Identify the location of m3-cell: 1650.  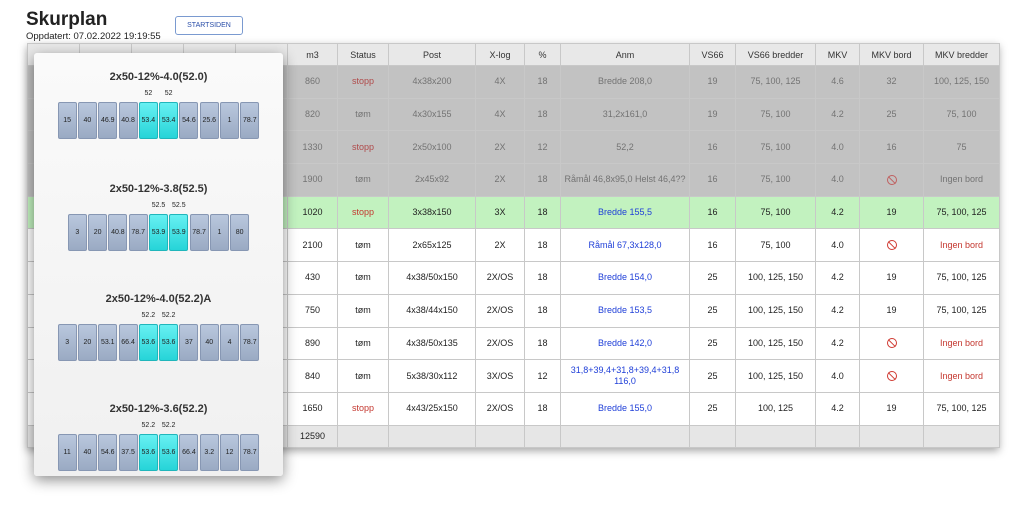
(312, 408).